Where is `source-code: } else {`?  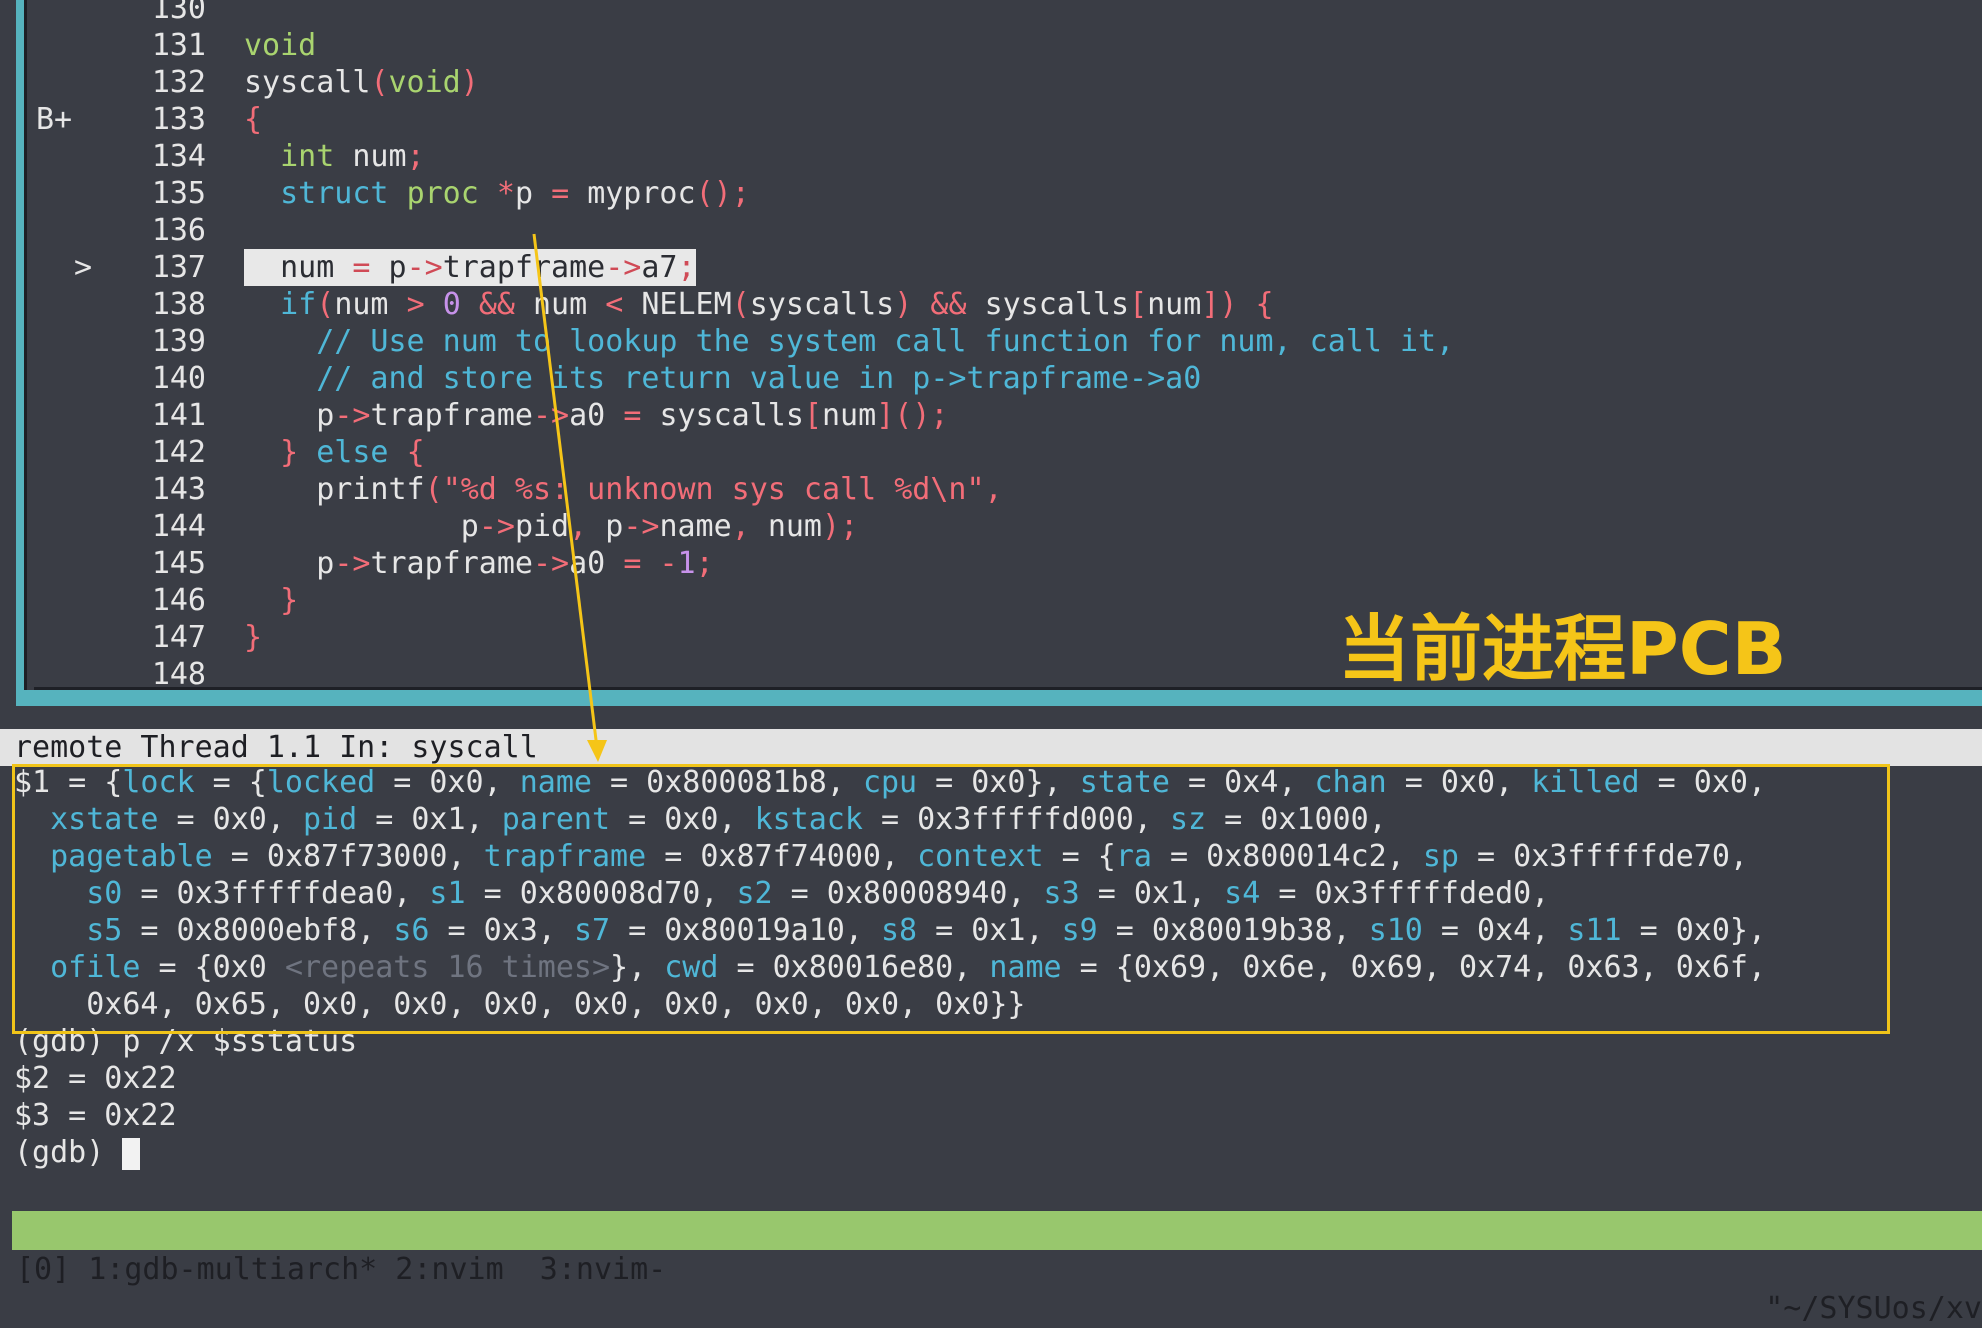 source-code: } else { is located at coordinates (352, 452).